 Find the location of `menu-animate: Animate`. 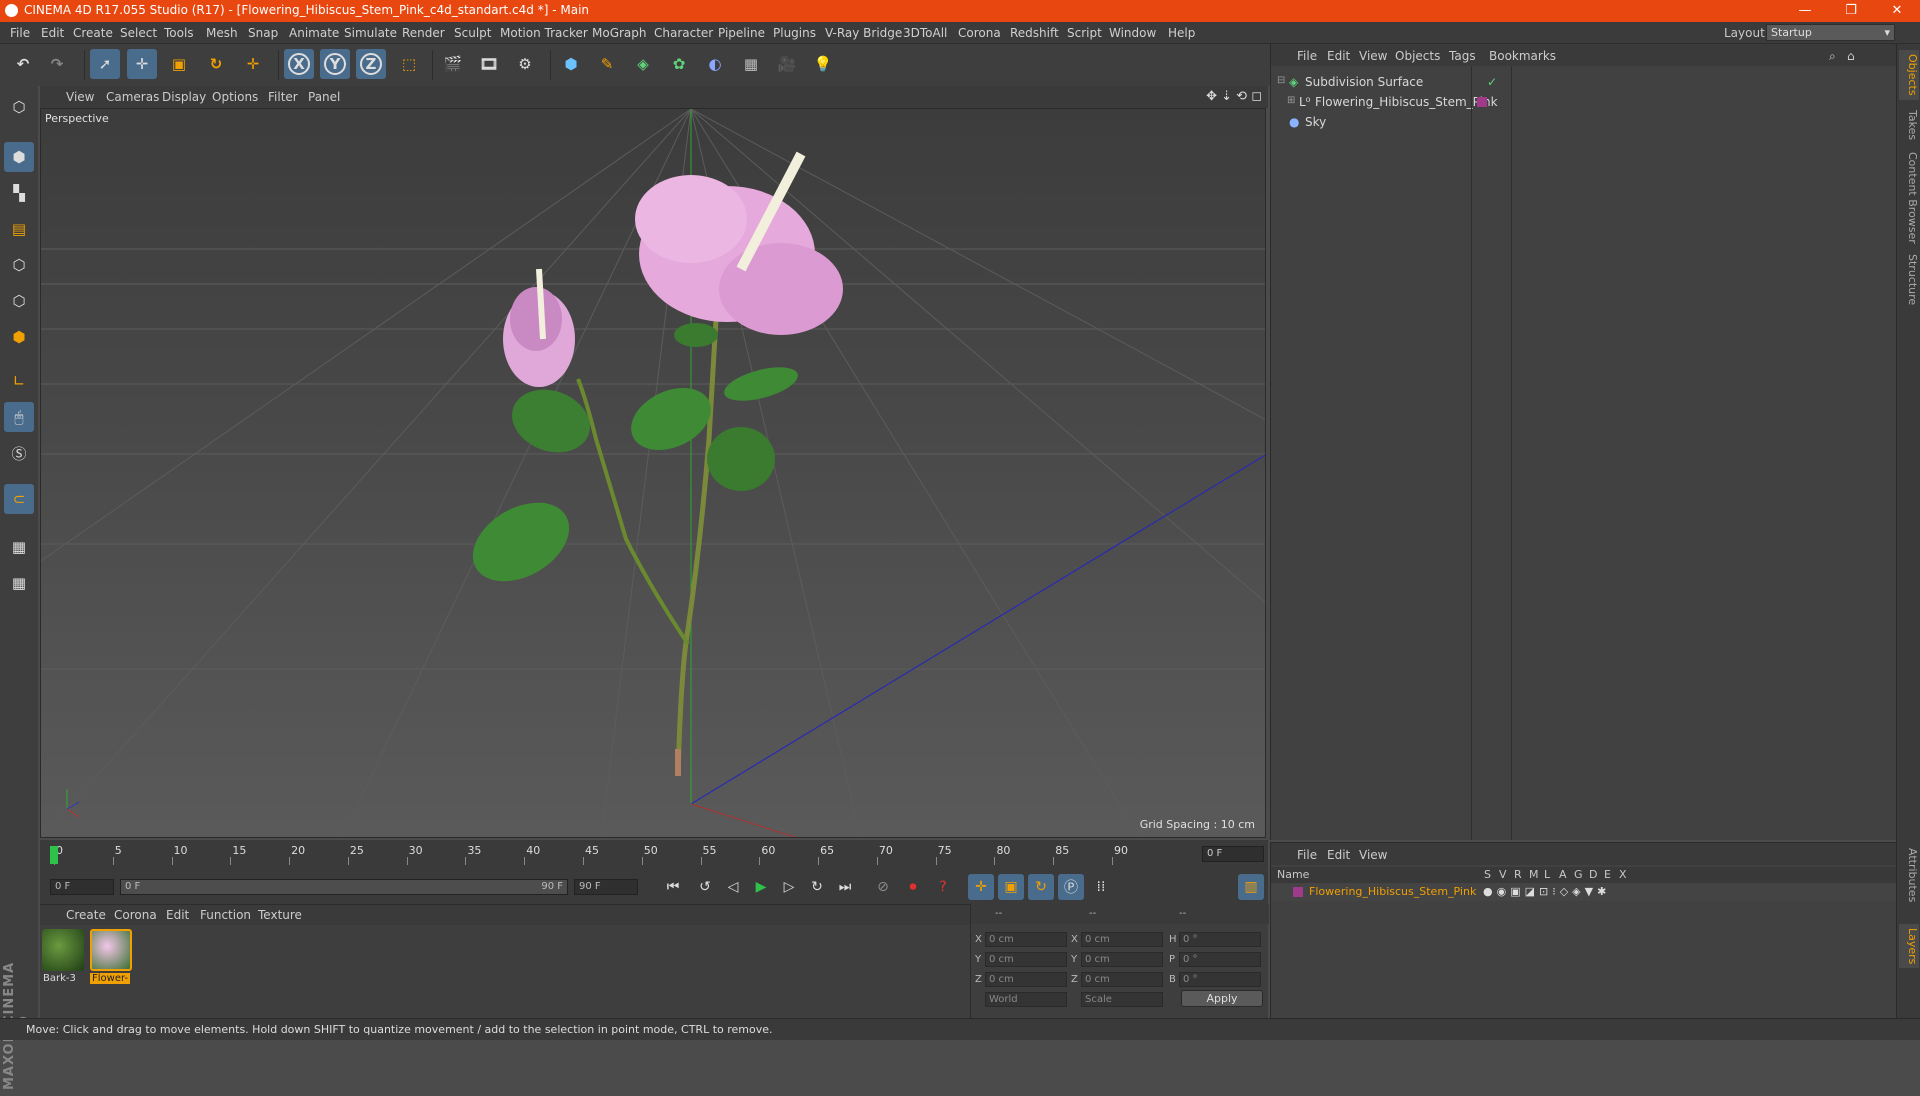

menu-animate: Animate is located at coordinates (314, 33).